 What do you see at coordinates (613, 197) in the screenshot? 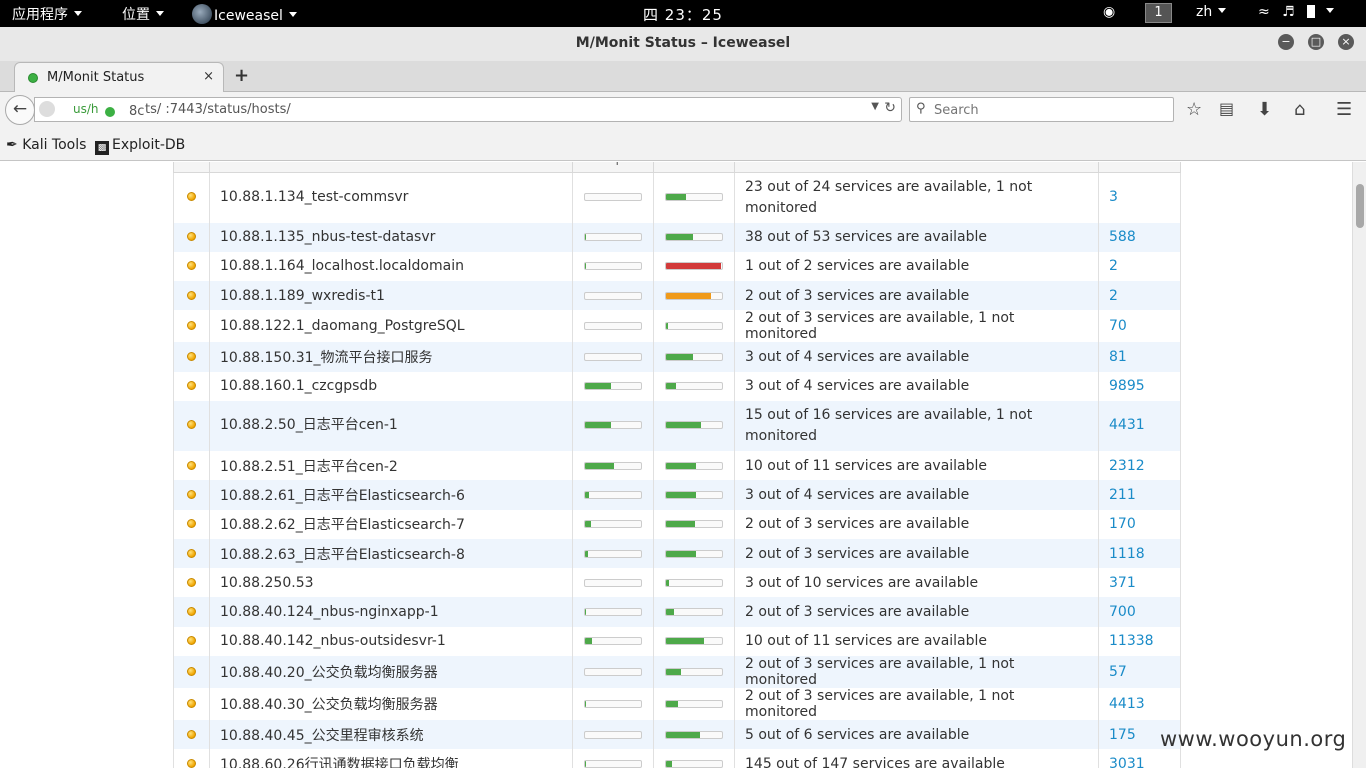
I see `cpu-meter-cell` at bounding box center [613, 197].